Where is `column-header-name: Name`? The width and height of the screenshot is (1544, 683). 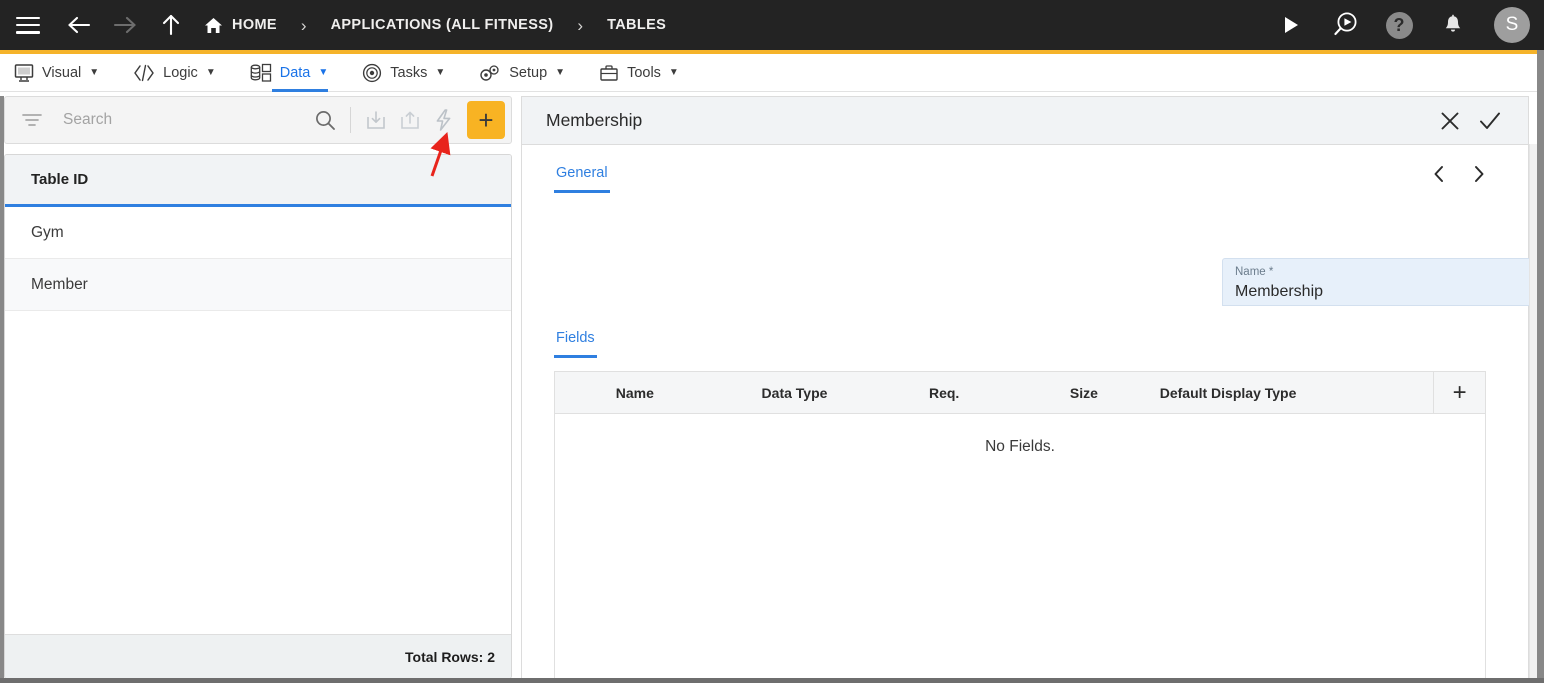 column-header-name: Name is located at coordinates (635, 393).